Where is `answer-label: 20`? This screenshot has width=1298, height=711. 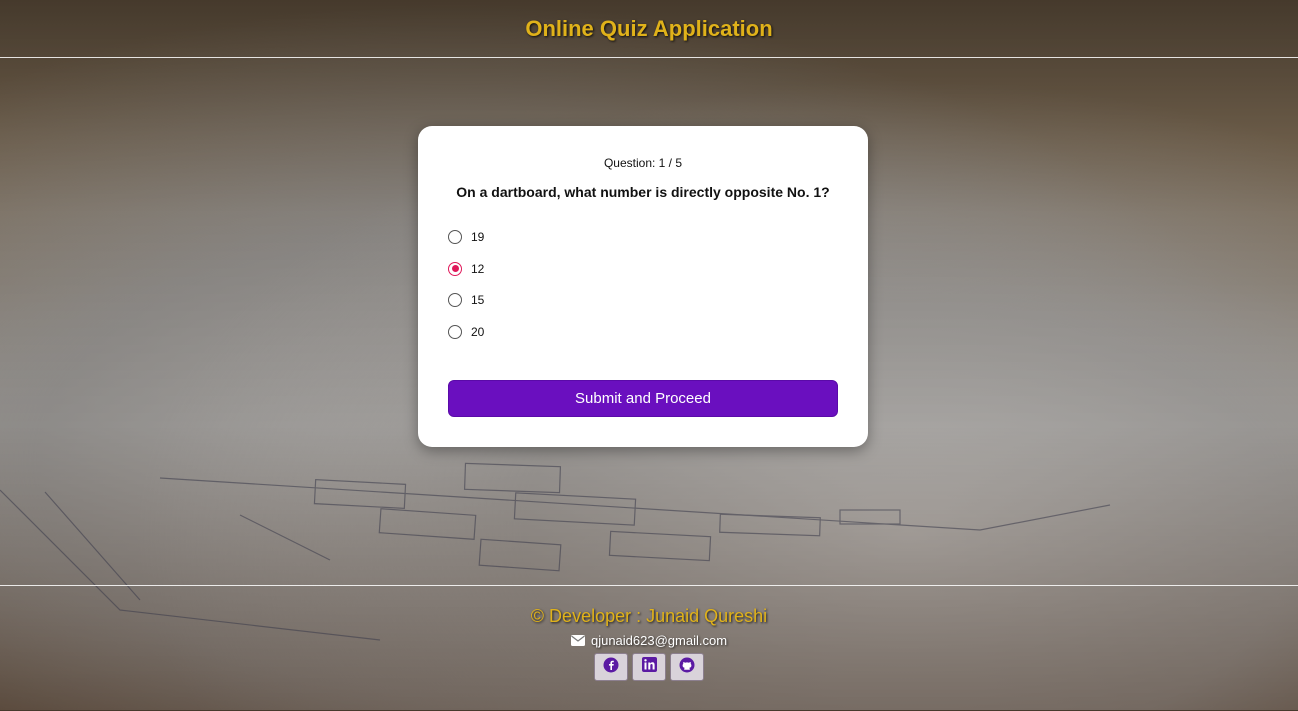
answer-label: 20 is located at coordinates (478, 331).